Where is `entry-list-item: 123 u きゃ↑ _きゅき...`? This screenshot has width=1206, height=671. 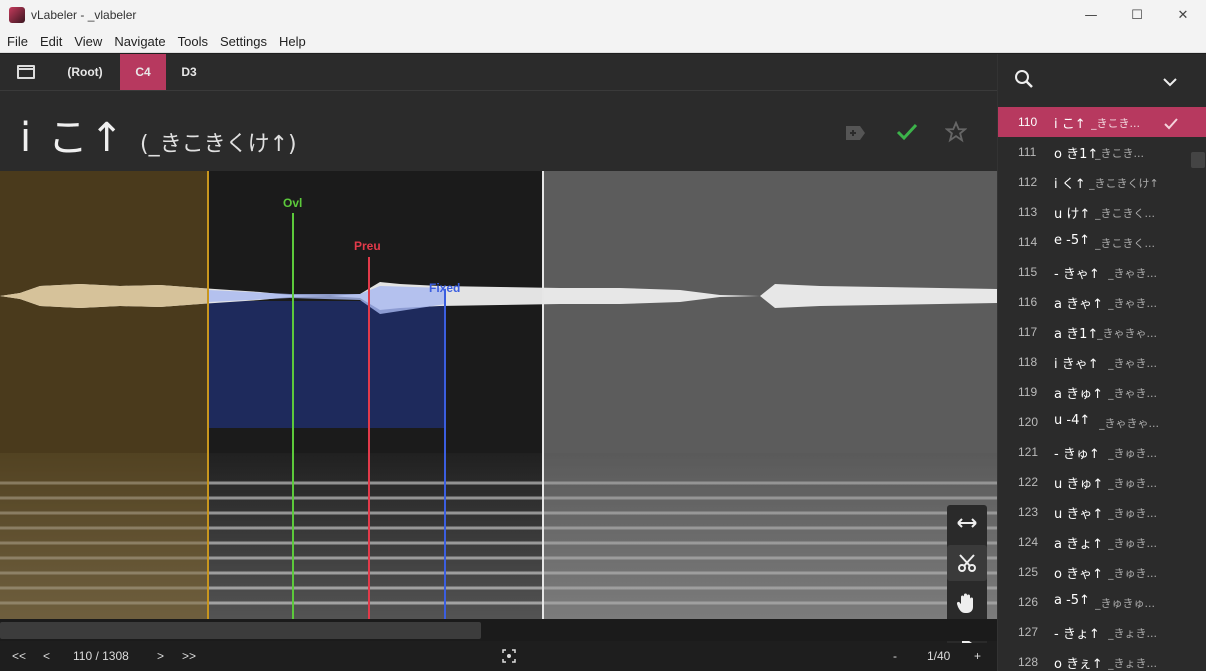 entry-list-item: 123 u きゃ↑ _きゅき... is located at coordinates (1102, 512).